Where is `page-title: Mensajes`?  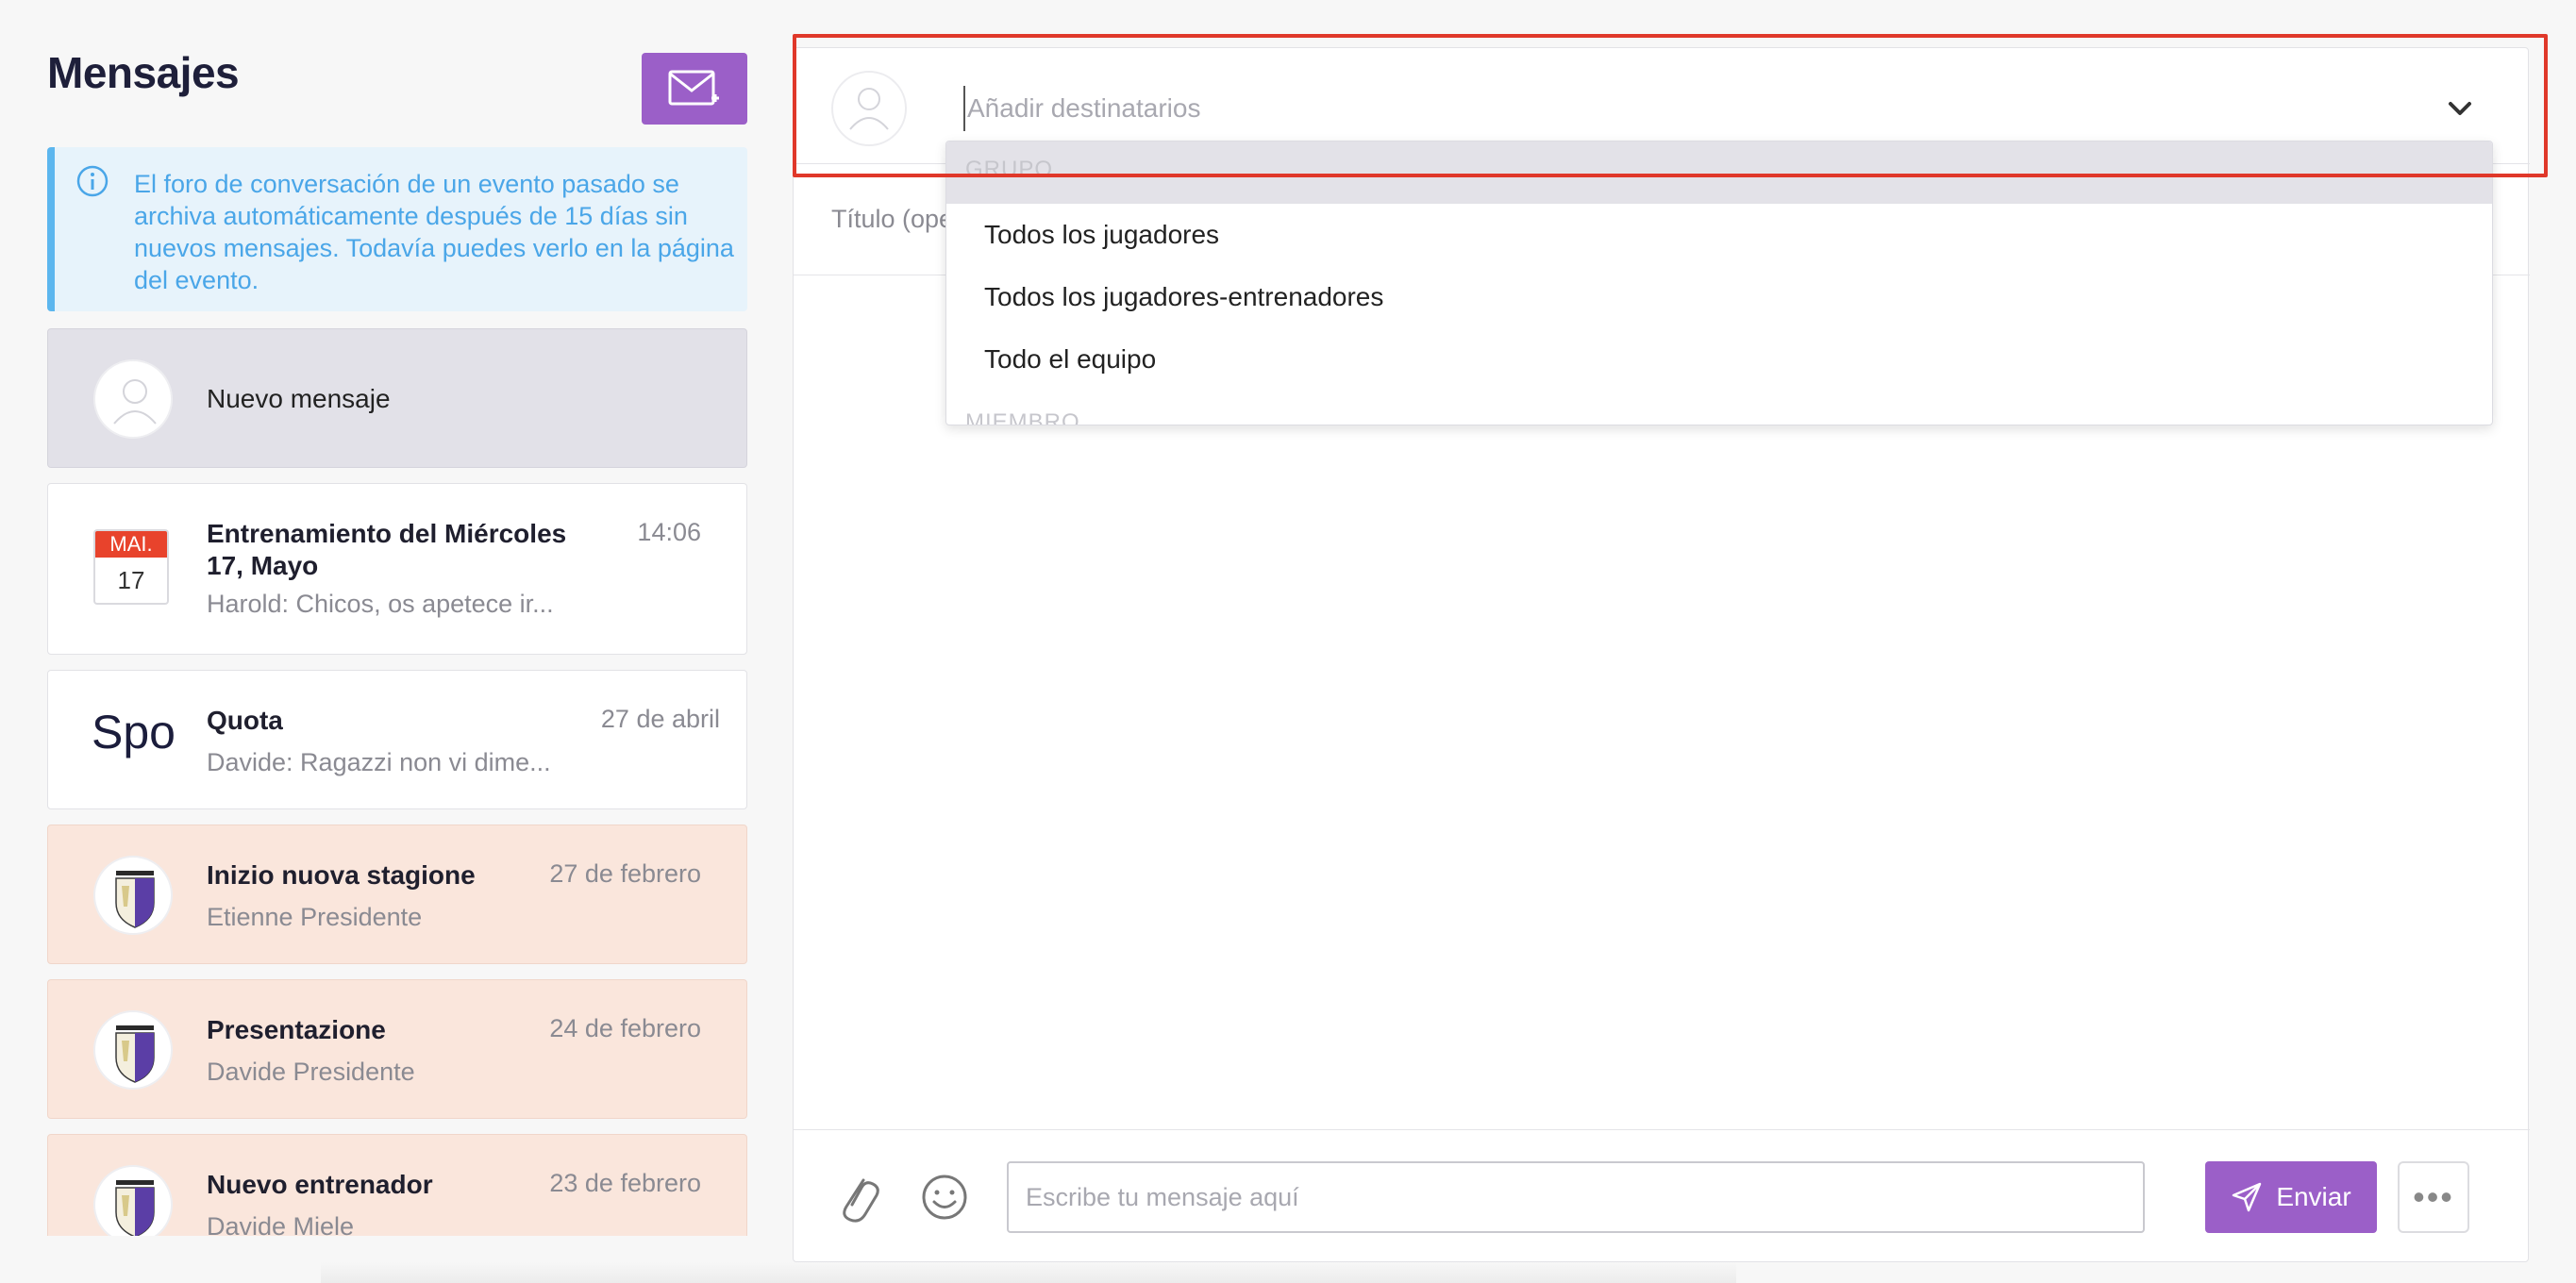
page-title: Mensajes is located at coordinates (143, 72).